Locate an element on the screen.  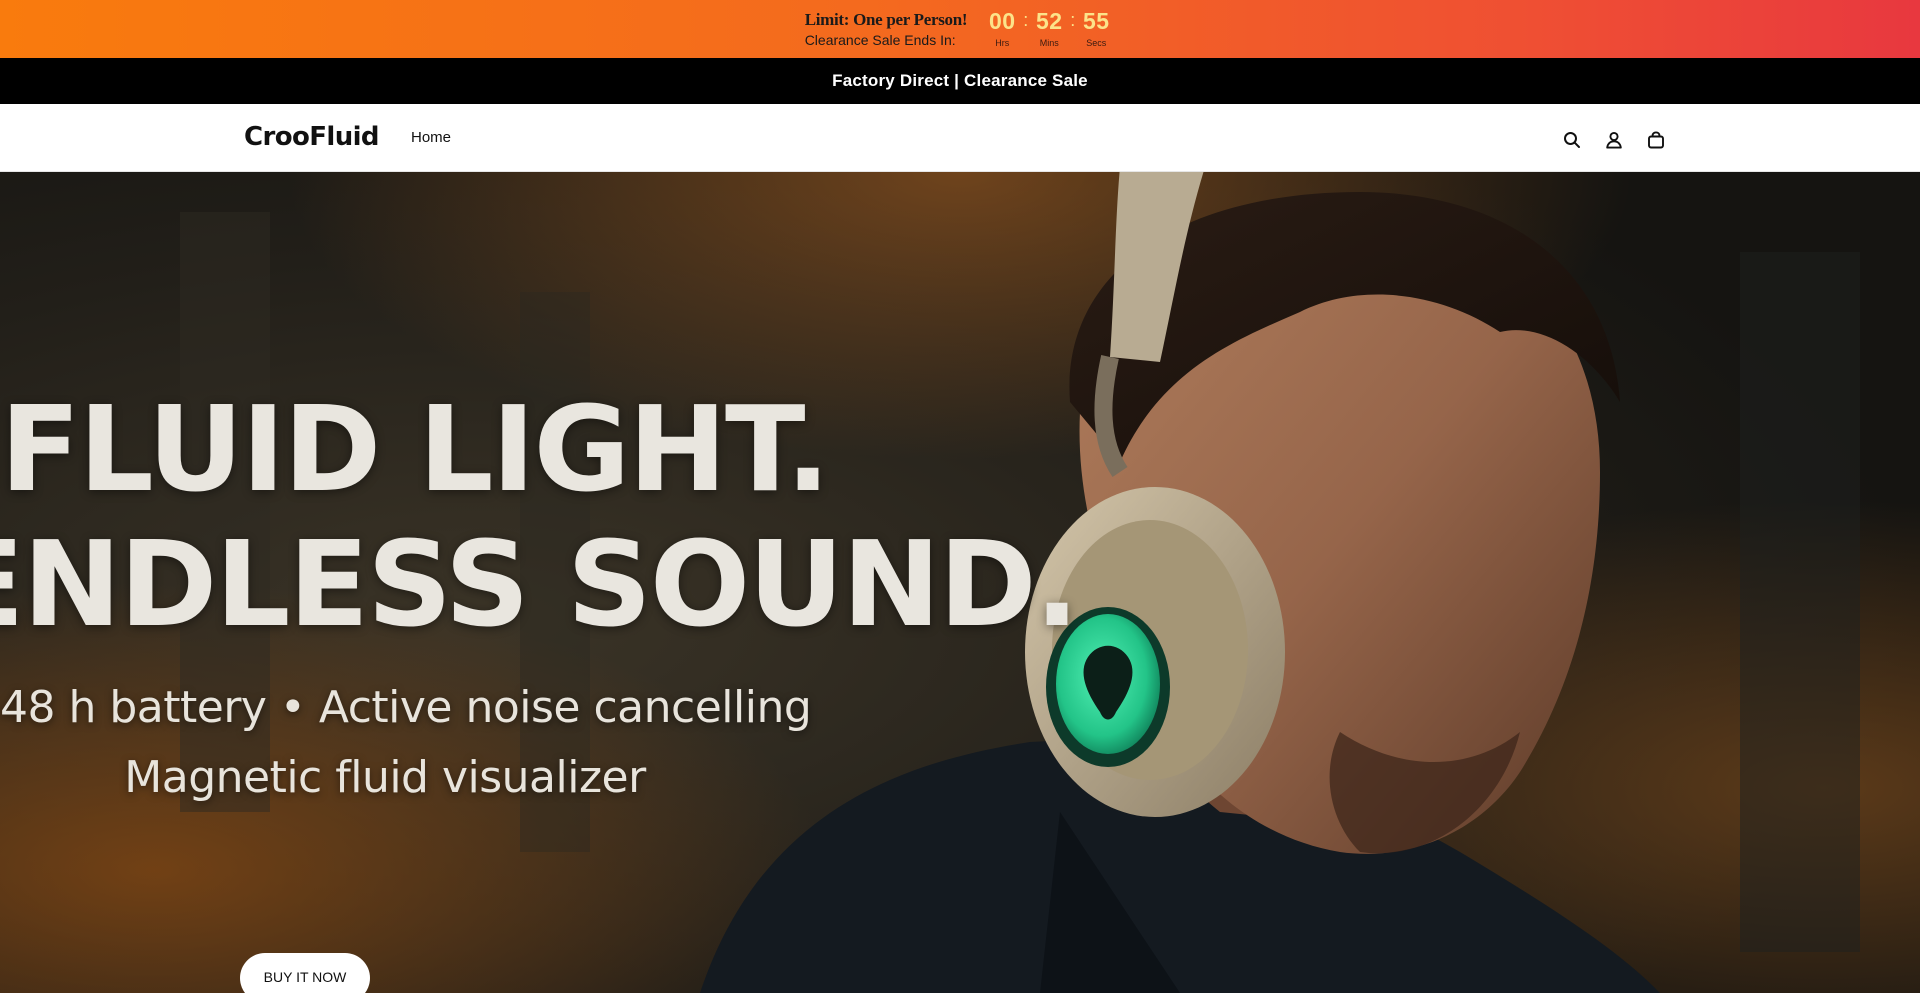
minutes-value: 52 is located at coordinates (1049, 21).